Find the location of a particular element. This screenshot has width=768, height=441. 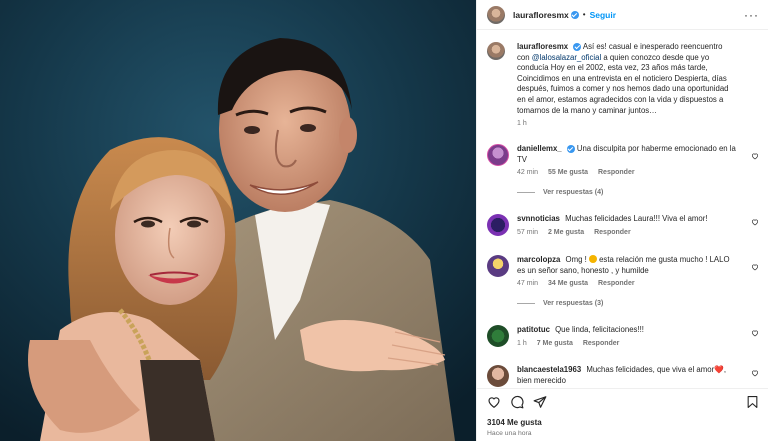

comment-meta: 57 min 2 Me gusta Responder is located at coordinates (638, 232).